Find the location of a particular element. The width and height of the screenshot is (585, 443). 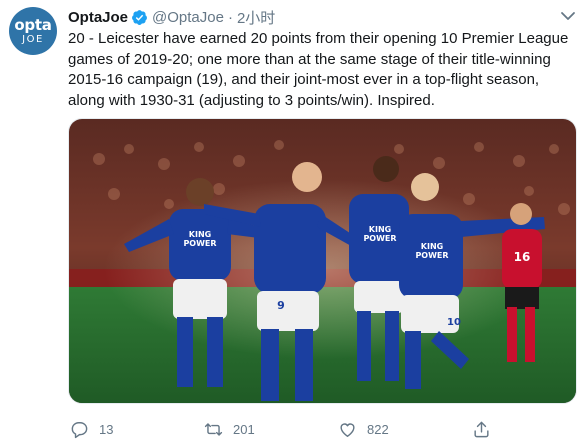

avatar-text-bottom: JOE is located at coordinates (33, 39).